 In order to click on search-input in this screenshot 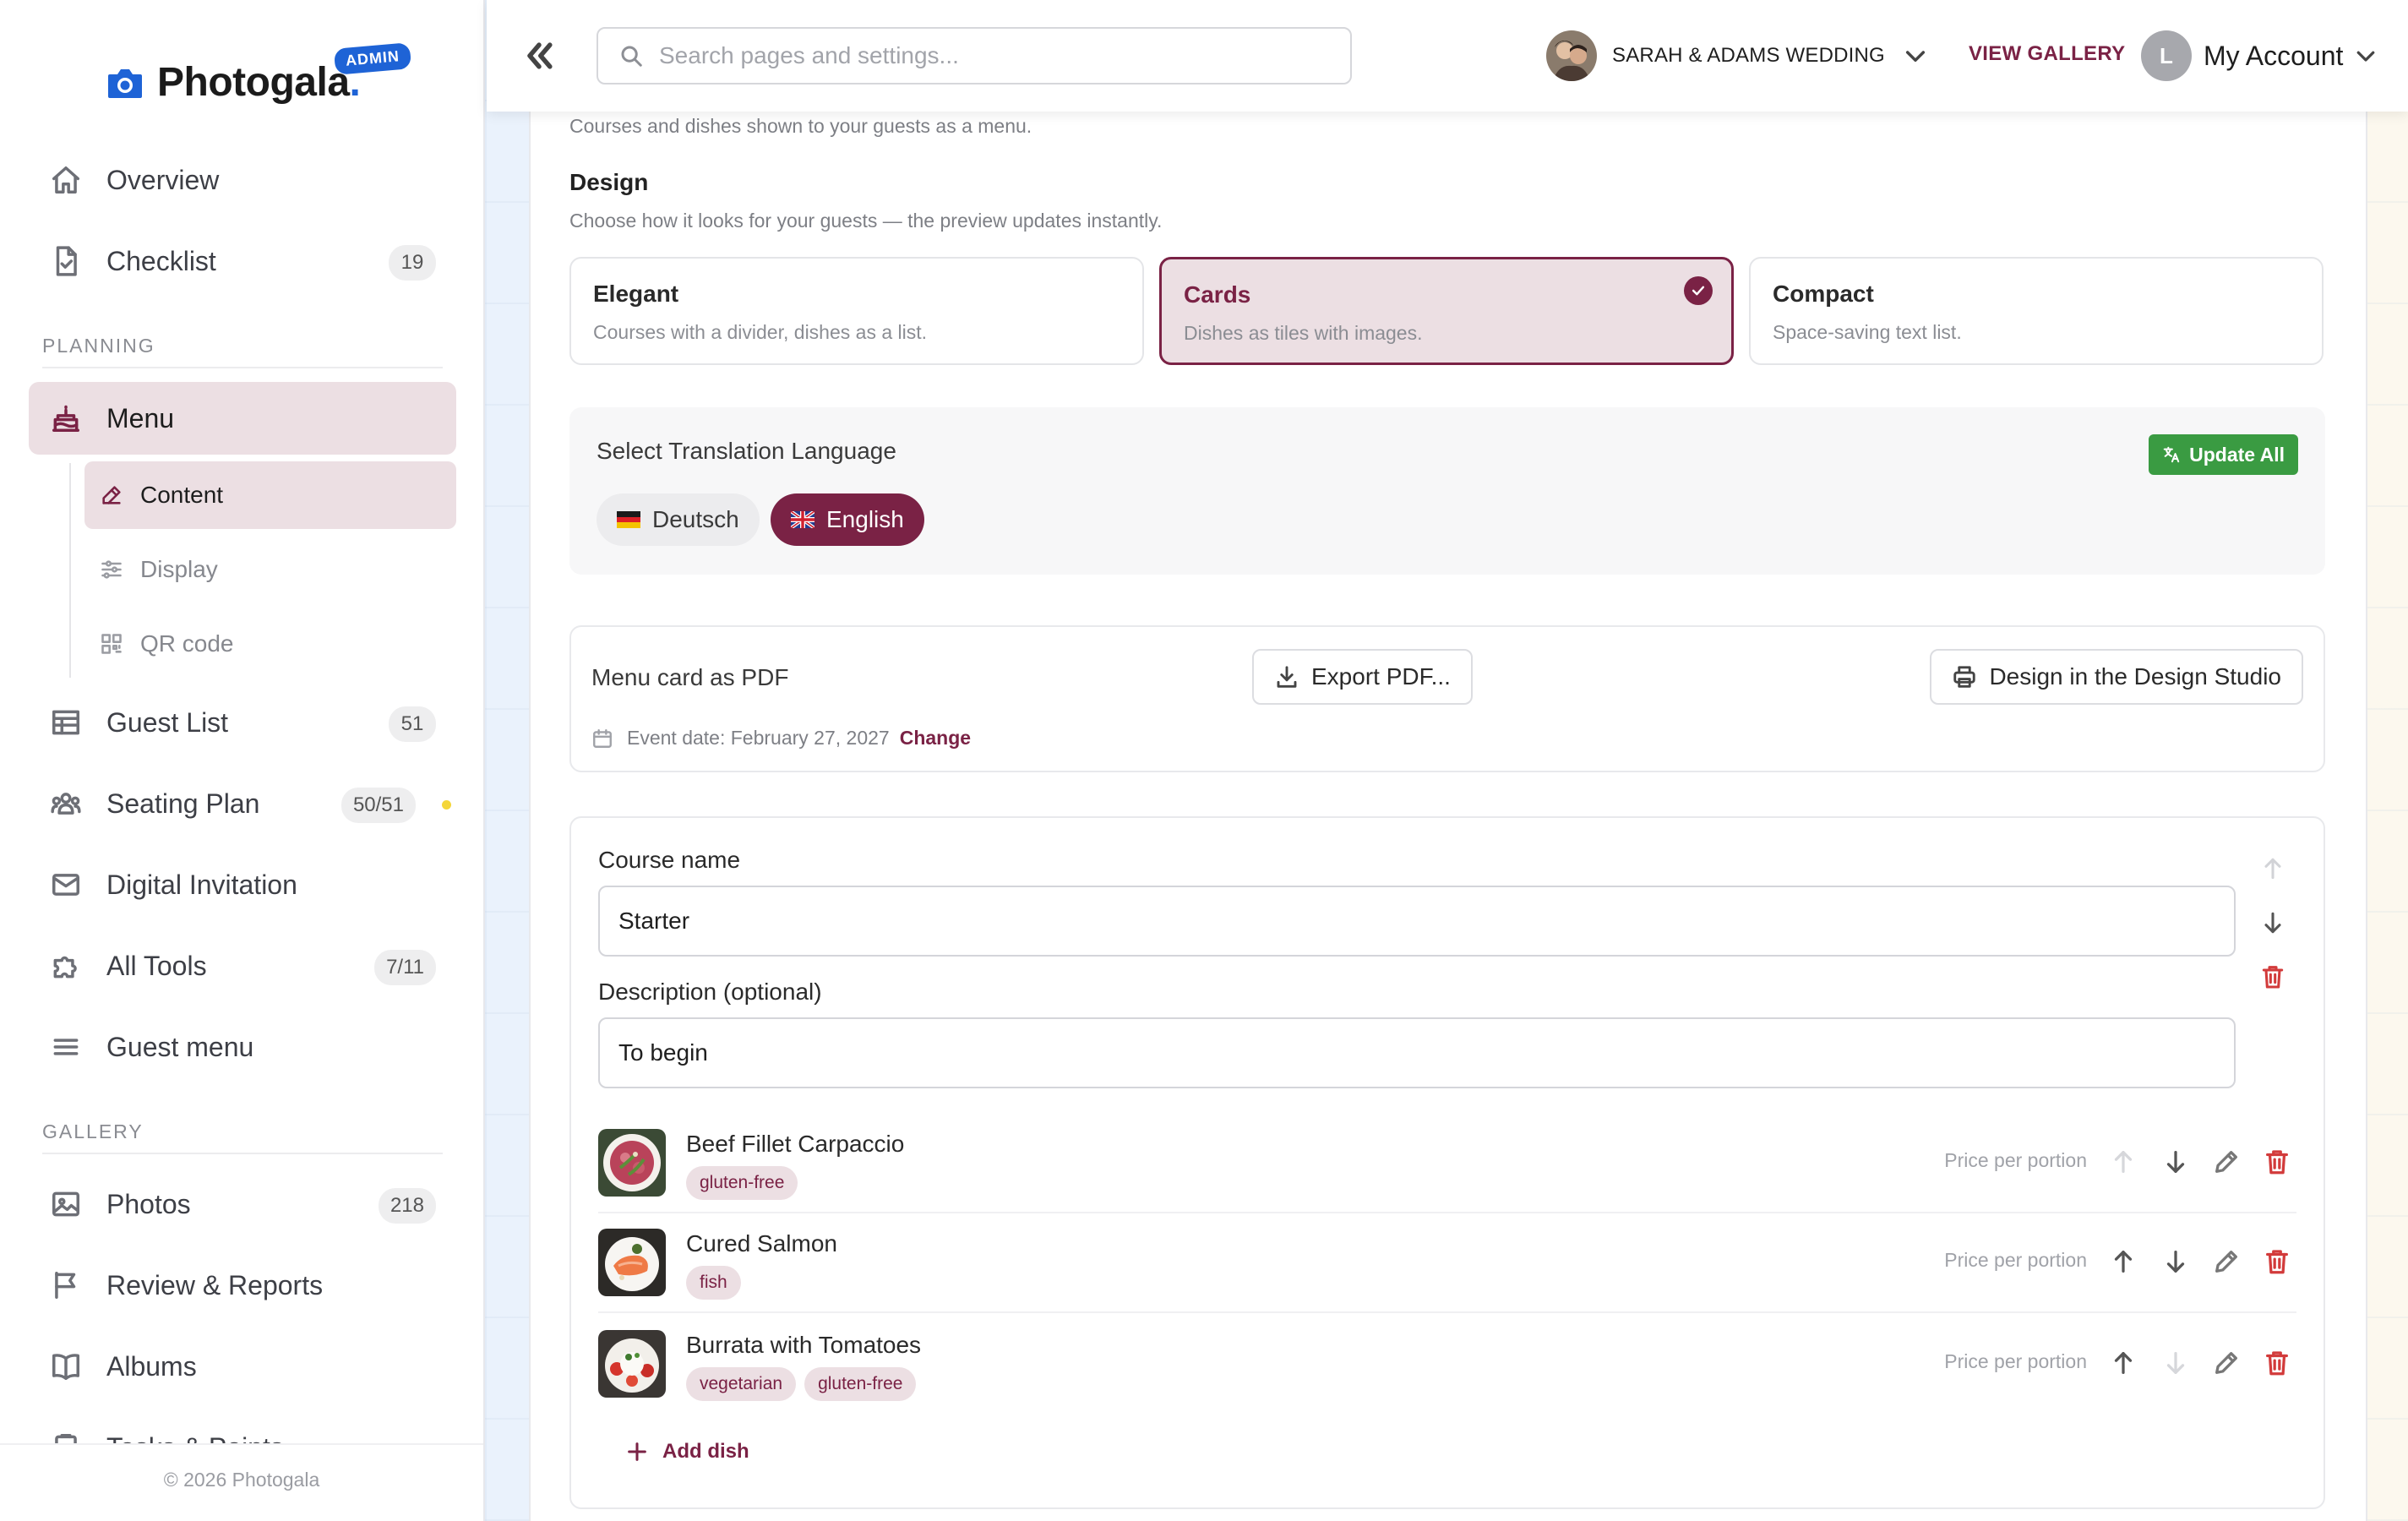, I will do `click(997, 55)`.